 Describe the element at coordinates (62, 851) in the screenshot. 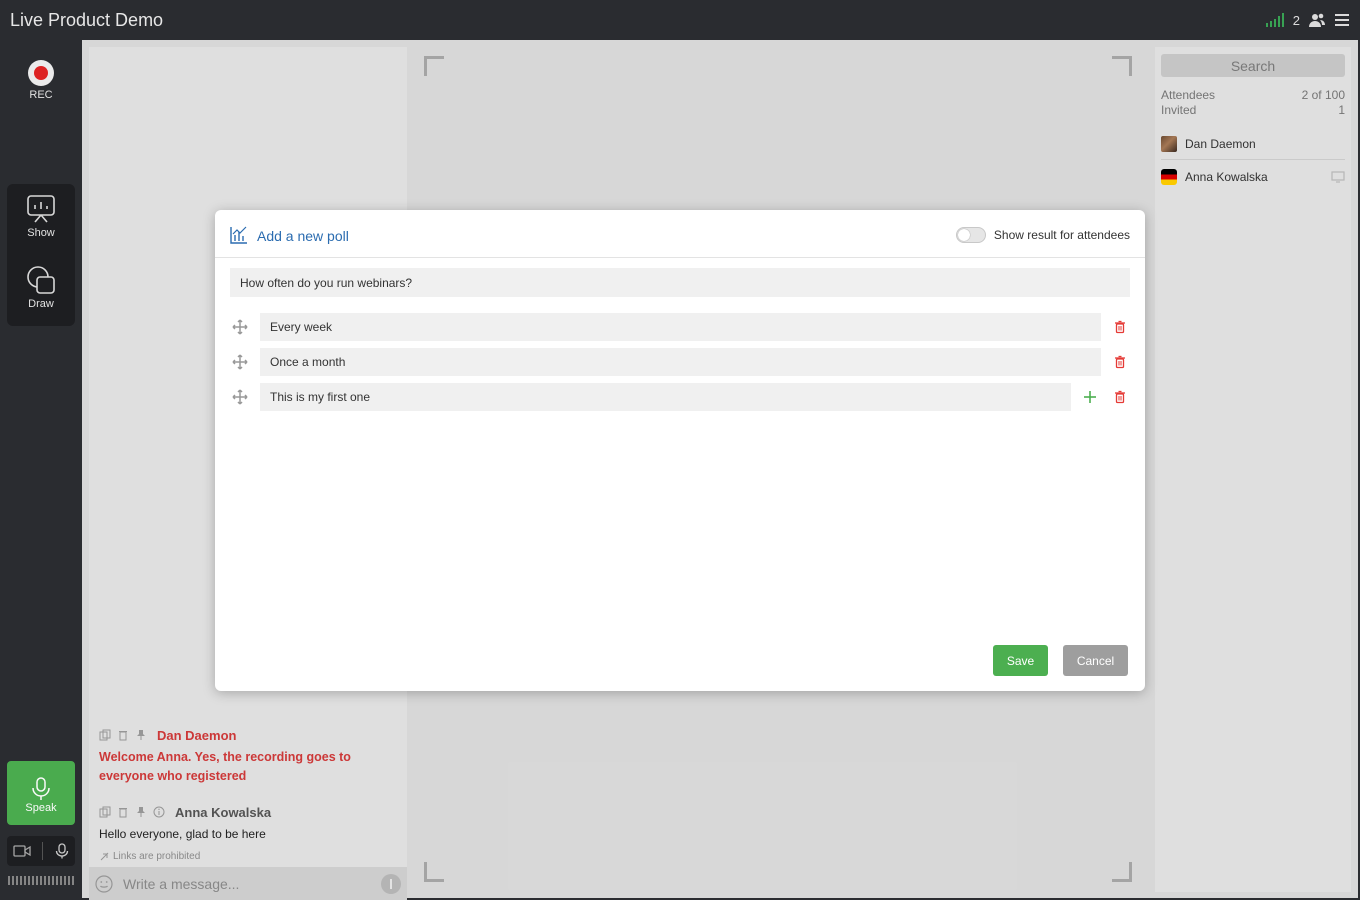

I see `mic-icon` at that location.